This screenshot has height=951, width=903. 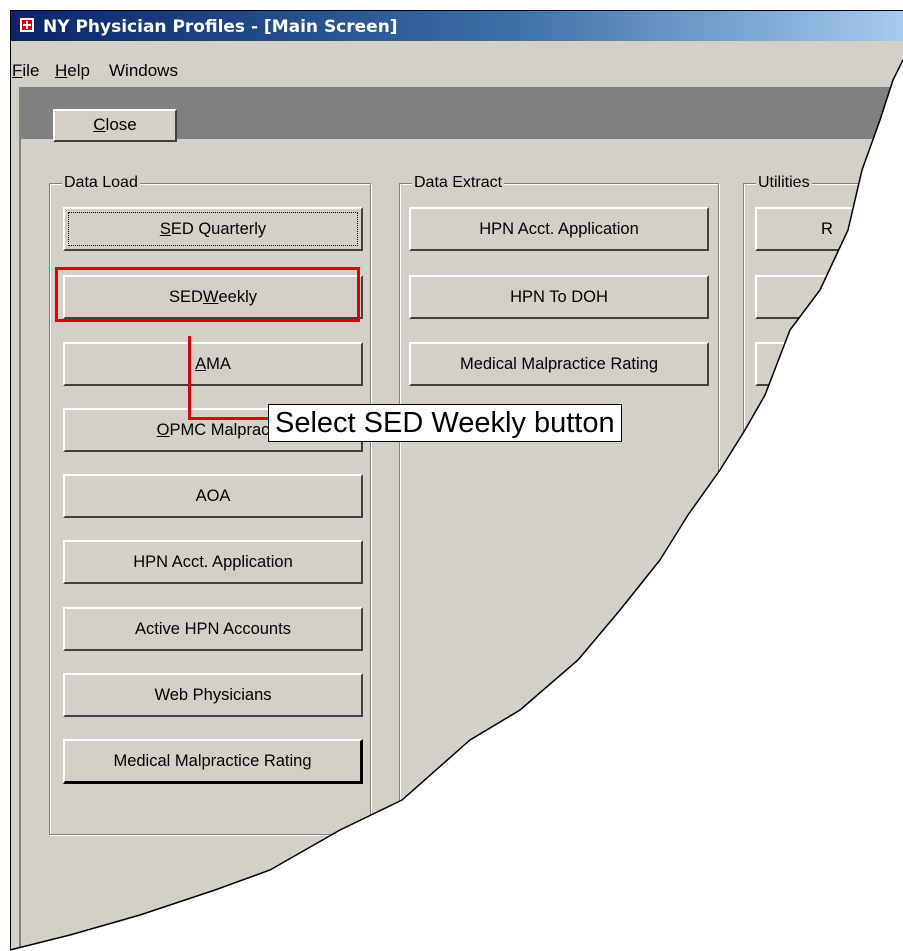 What do you see at coordinates (229, 418) in the screenshot?
I see `callout-connector-horizontal` at bounding box center [229, 418].